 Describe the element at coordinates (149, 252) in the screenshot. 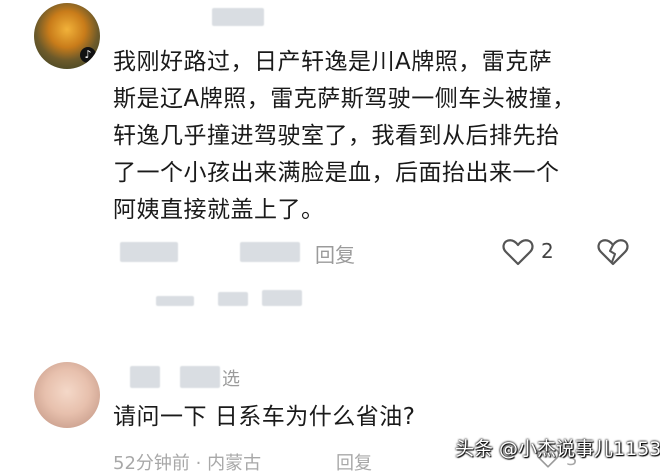

I see `redacted-time` at that location.